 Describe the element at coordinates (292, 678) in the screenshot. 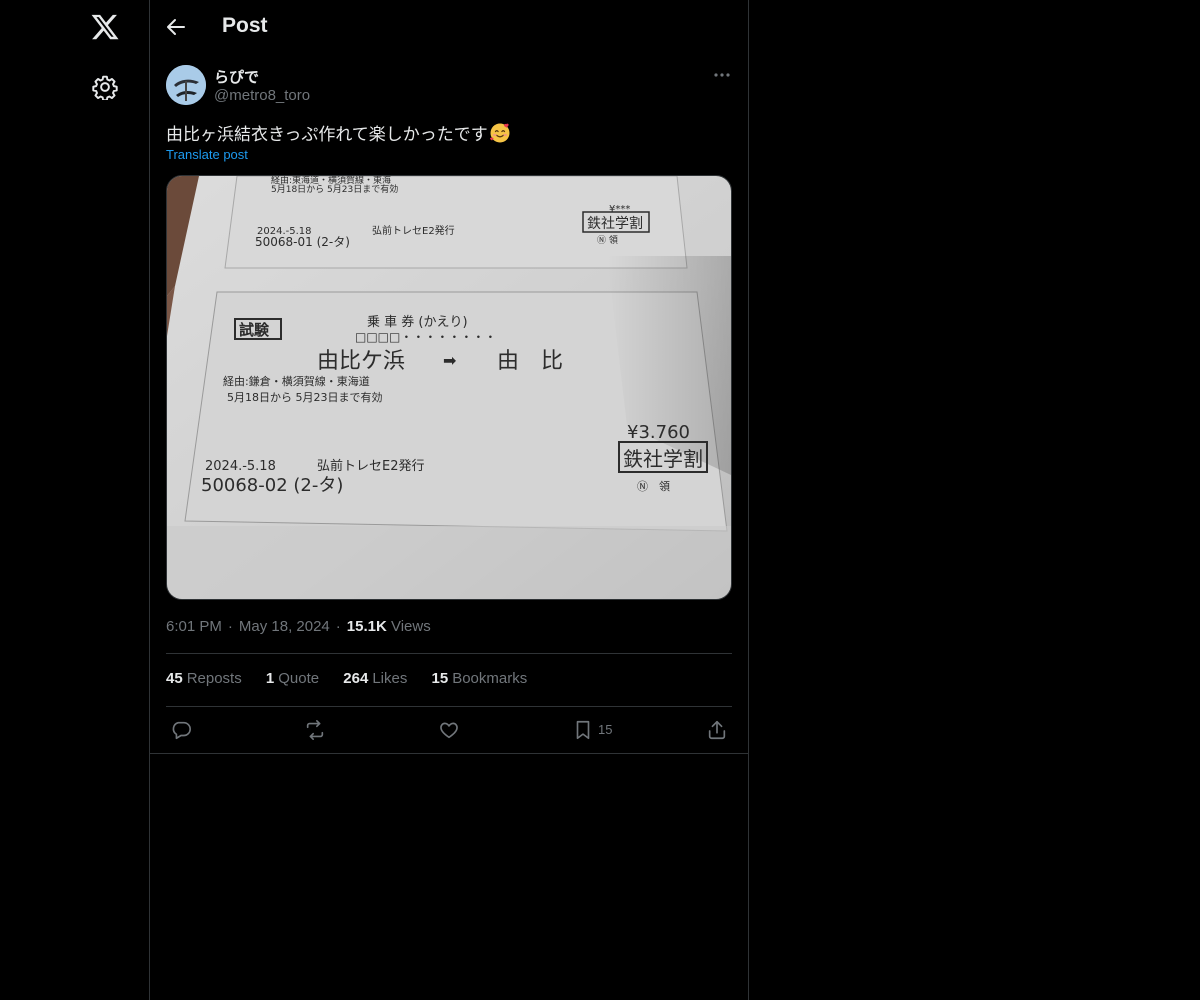

I see `quotes-stat: 1 Quote` at that location.